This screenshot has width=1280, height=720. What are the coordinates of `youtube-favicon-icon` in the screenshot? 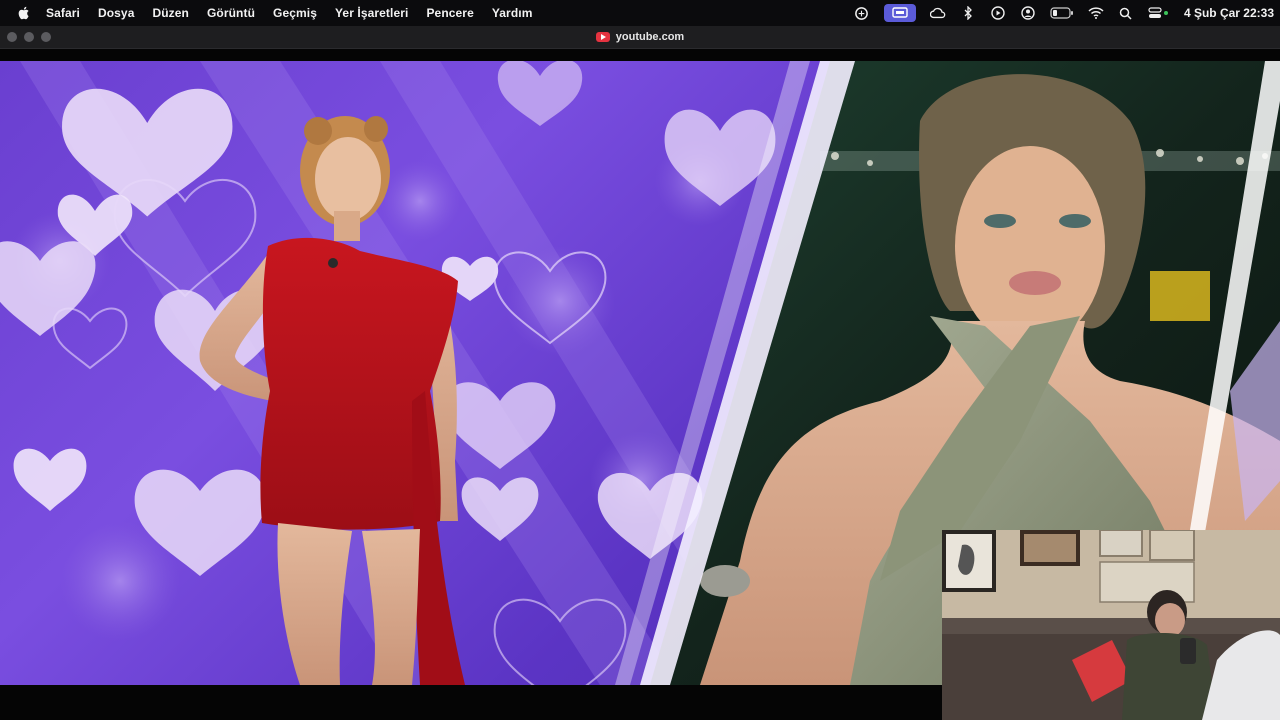 It's located at (602, 37).